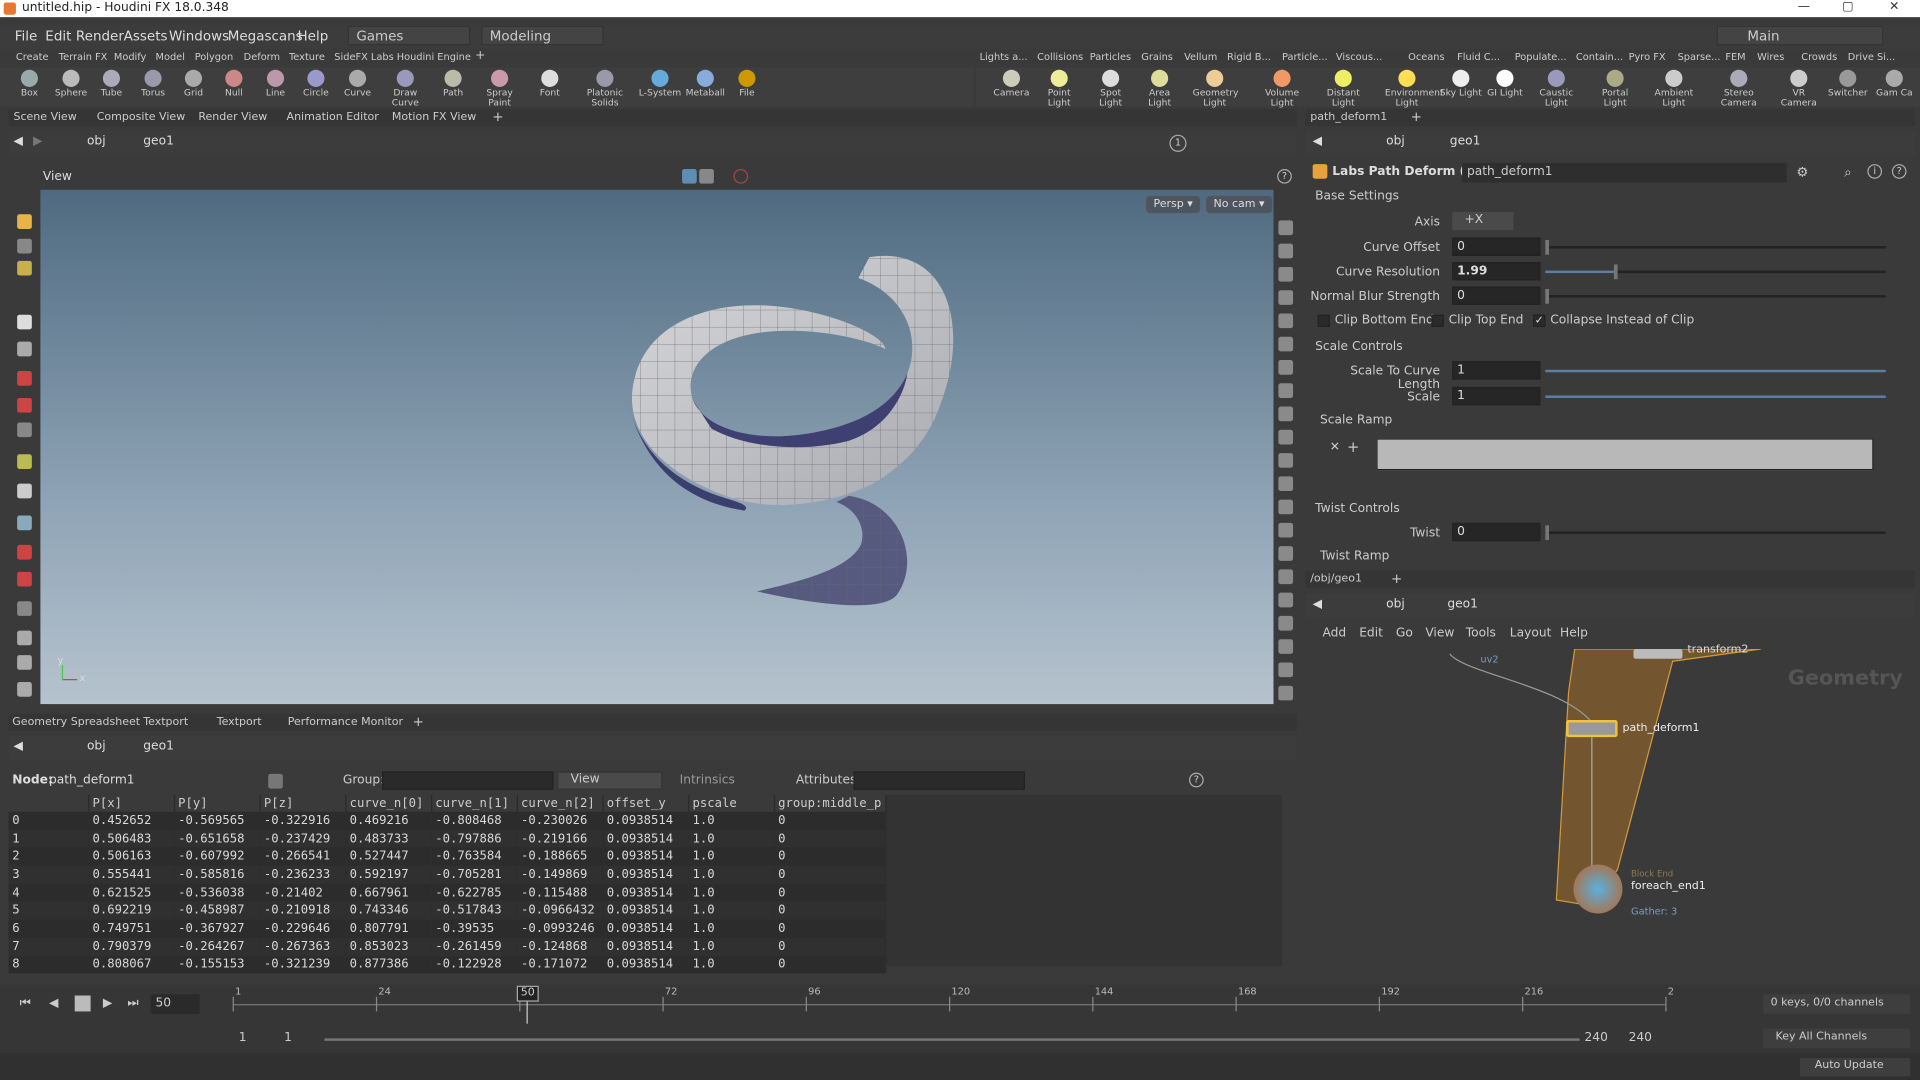 This screenshot has width=1920, height=1080. Describe the element at coordinates (707, 780) in the screenshot. I see `intrinsics-dropdown: Intrinsics` at that location.